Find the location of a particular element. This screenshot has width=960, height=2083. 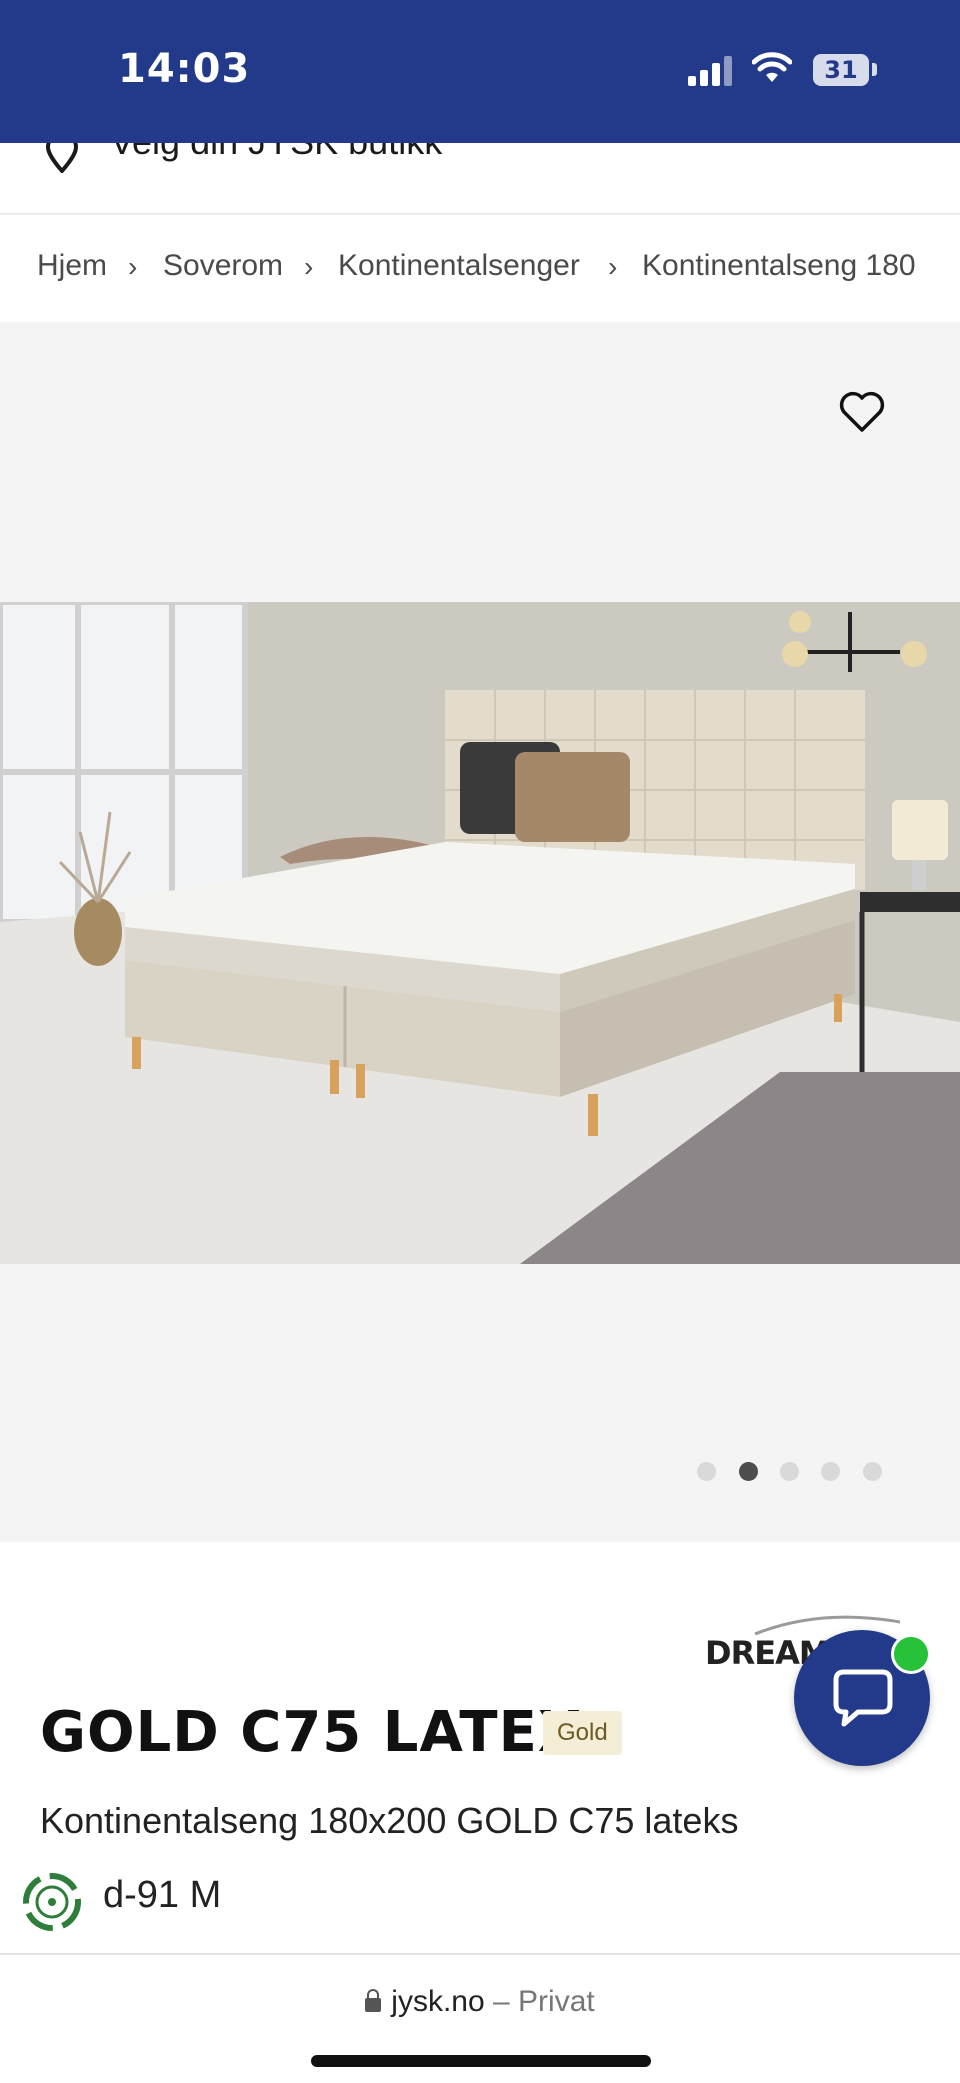

url-domain: jysk.no is located at coordinates (438, 2001).